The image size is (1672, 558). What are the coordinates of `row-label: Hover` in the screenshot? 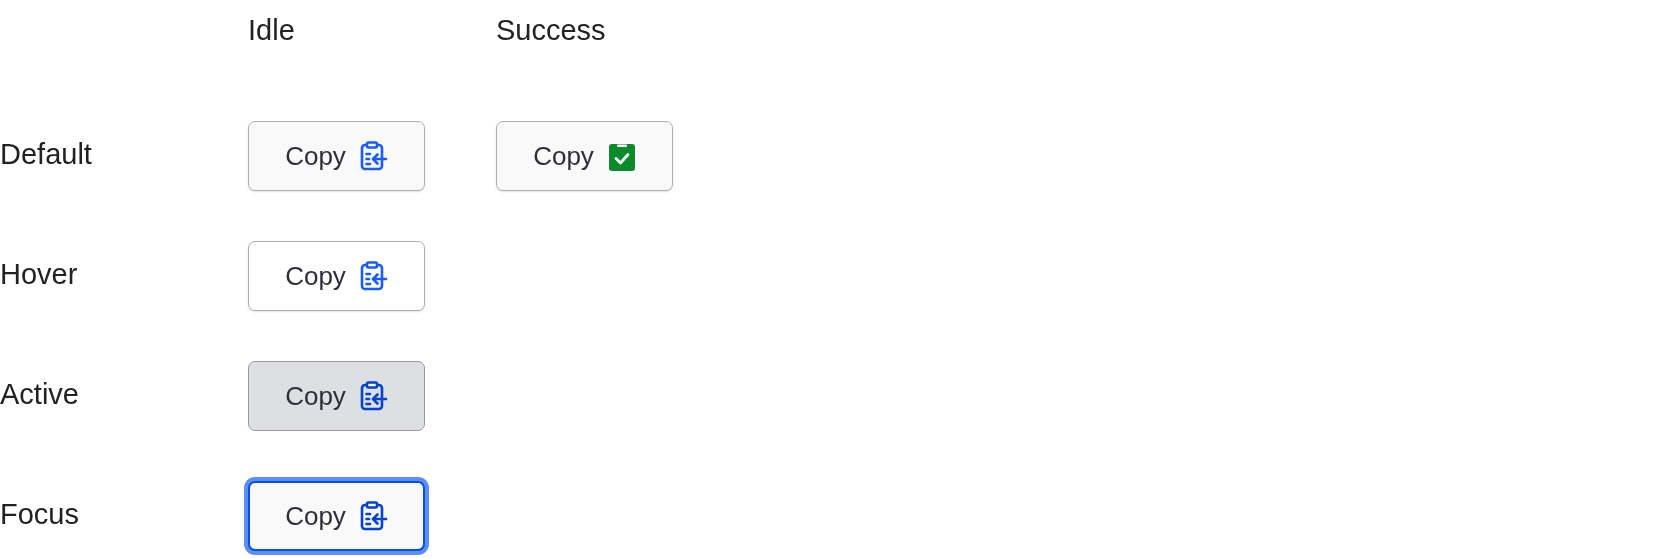 It's located at (39, 273).